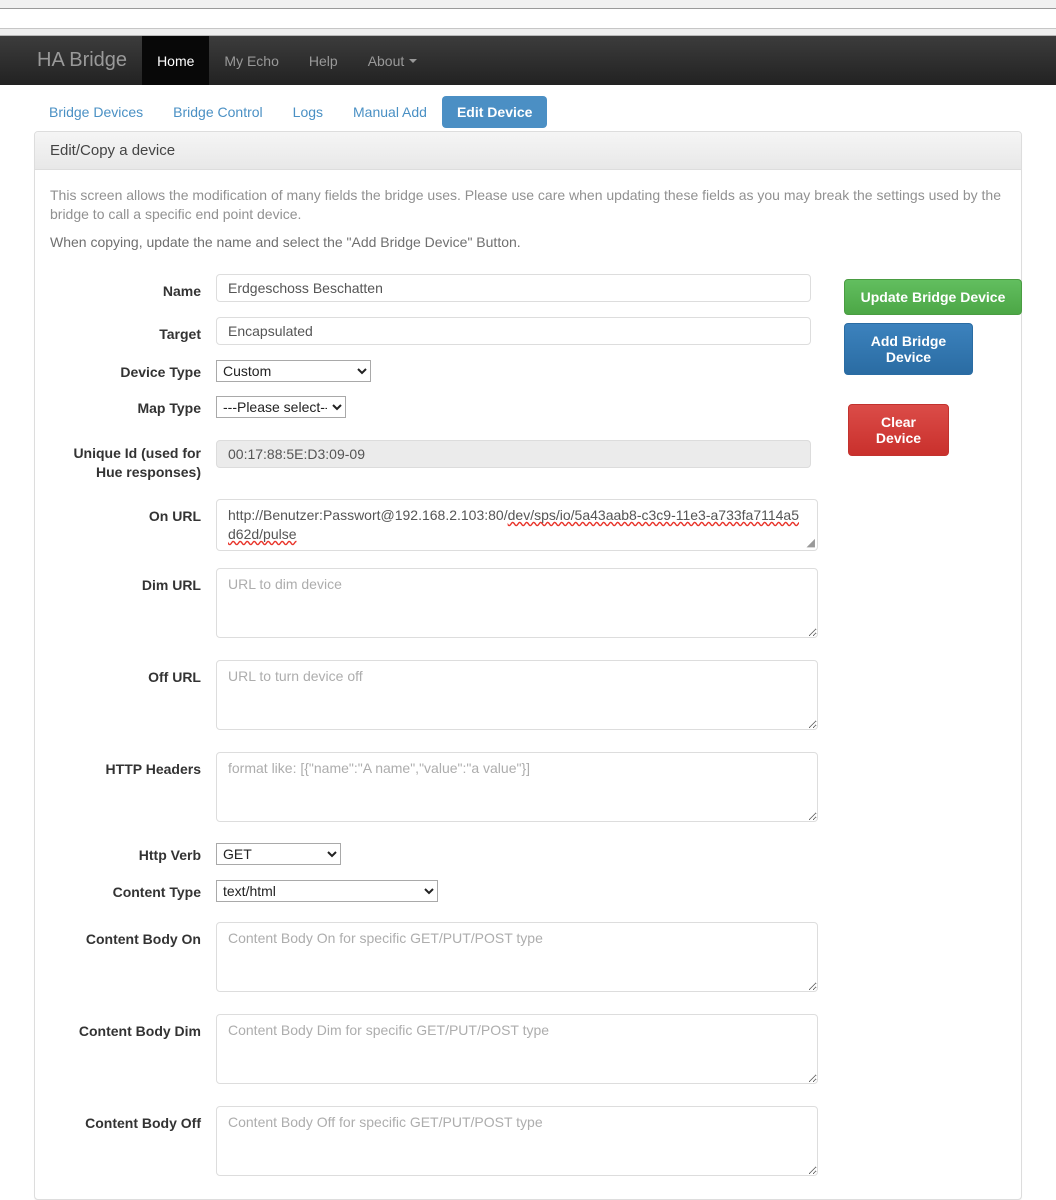  Describe the element at coordinates (933, 297) in the screenshot. I see `update-bridge-device-button: Update Bridge Device` at that location.